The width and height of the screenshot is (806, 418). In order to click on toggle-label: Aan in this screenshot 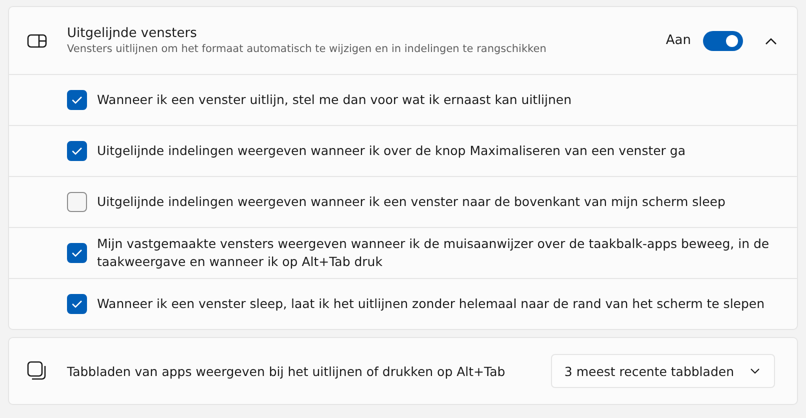, I will do `click(678, 40)`.